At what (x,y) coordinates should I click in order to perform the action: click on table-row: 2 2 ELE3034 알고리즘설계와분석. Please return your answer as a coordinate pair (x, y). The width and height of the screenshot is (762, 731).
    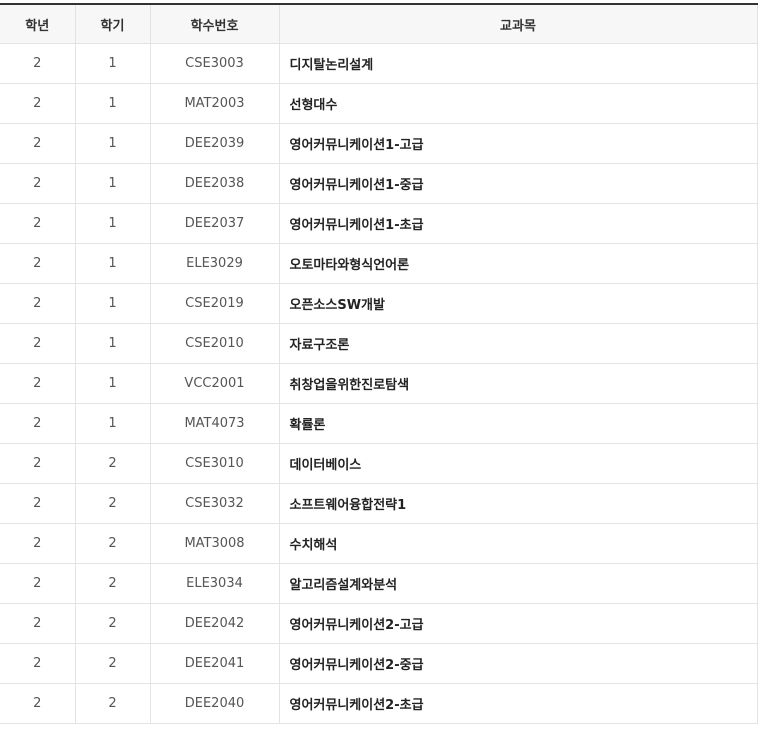
    Looking at the image, I should click on (379, 583).